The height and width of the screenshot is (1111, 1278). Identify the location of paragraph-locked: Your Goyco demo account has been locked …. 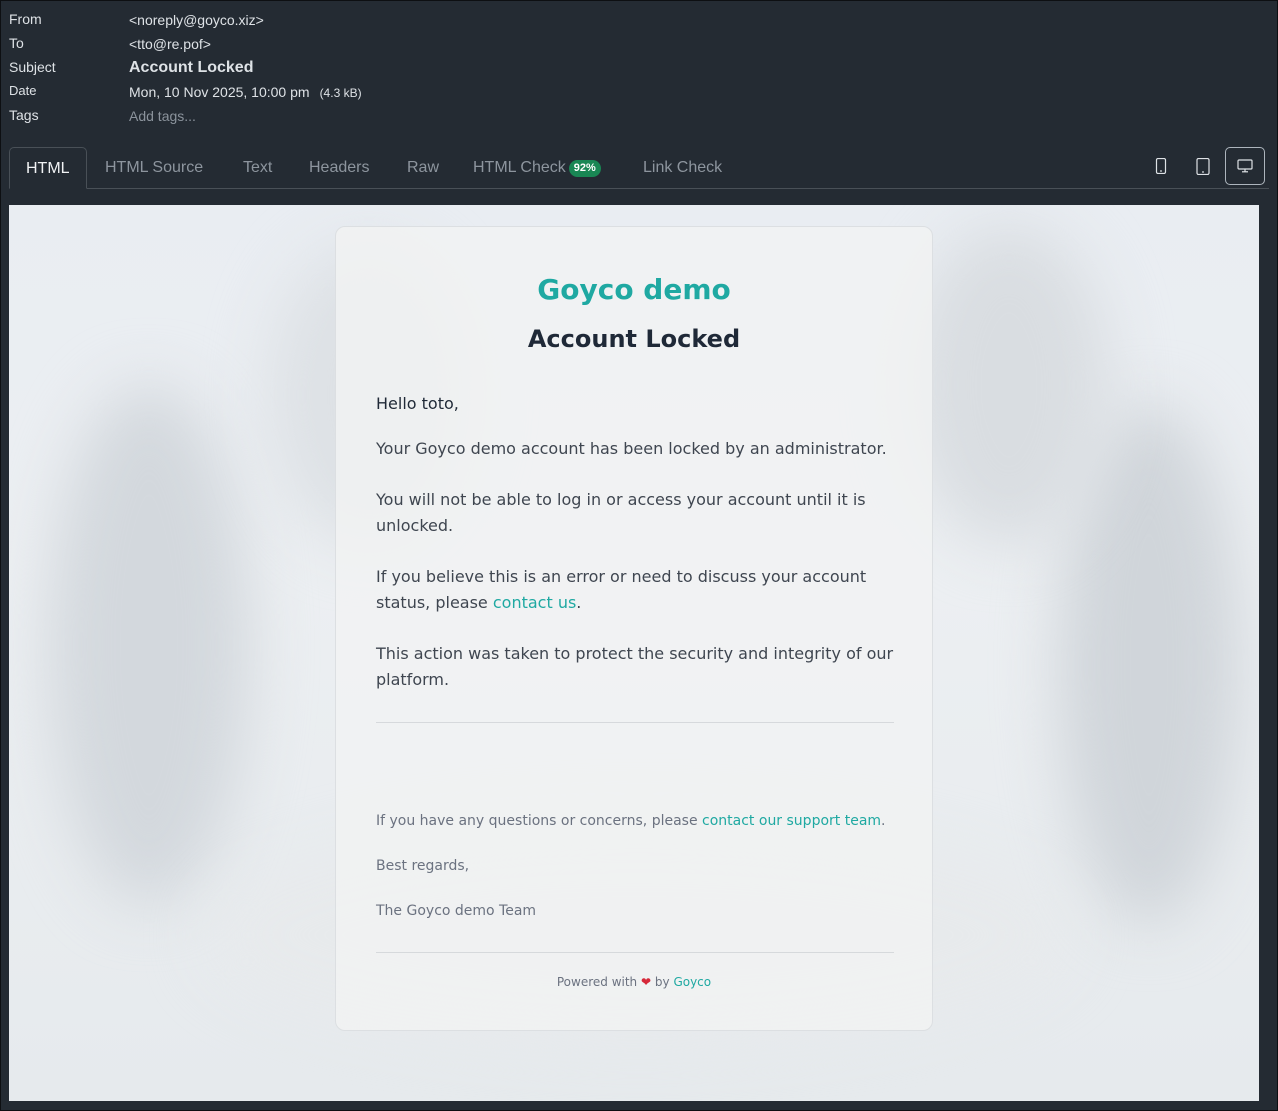
(631, 448).